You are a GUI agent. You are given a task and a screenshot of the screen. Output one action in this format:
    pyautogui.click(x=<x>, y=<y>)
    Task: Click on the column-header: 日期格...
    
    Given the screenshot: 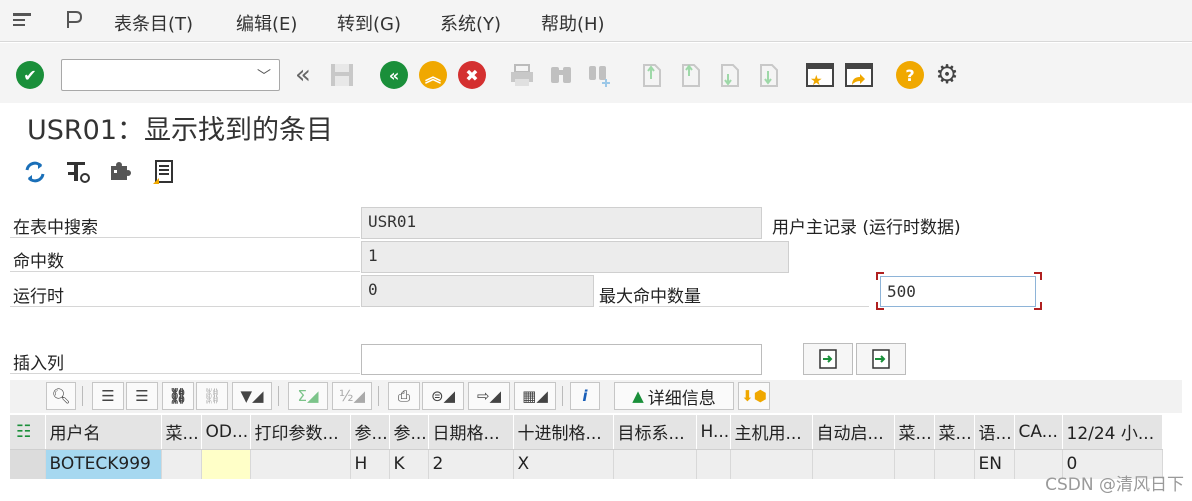 What is the action you would take?
    pyautogui.click(x=471, y=432)
    